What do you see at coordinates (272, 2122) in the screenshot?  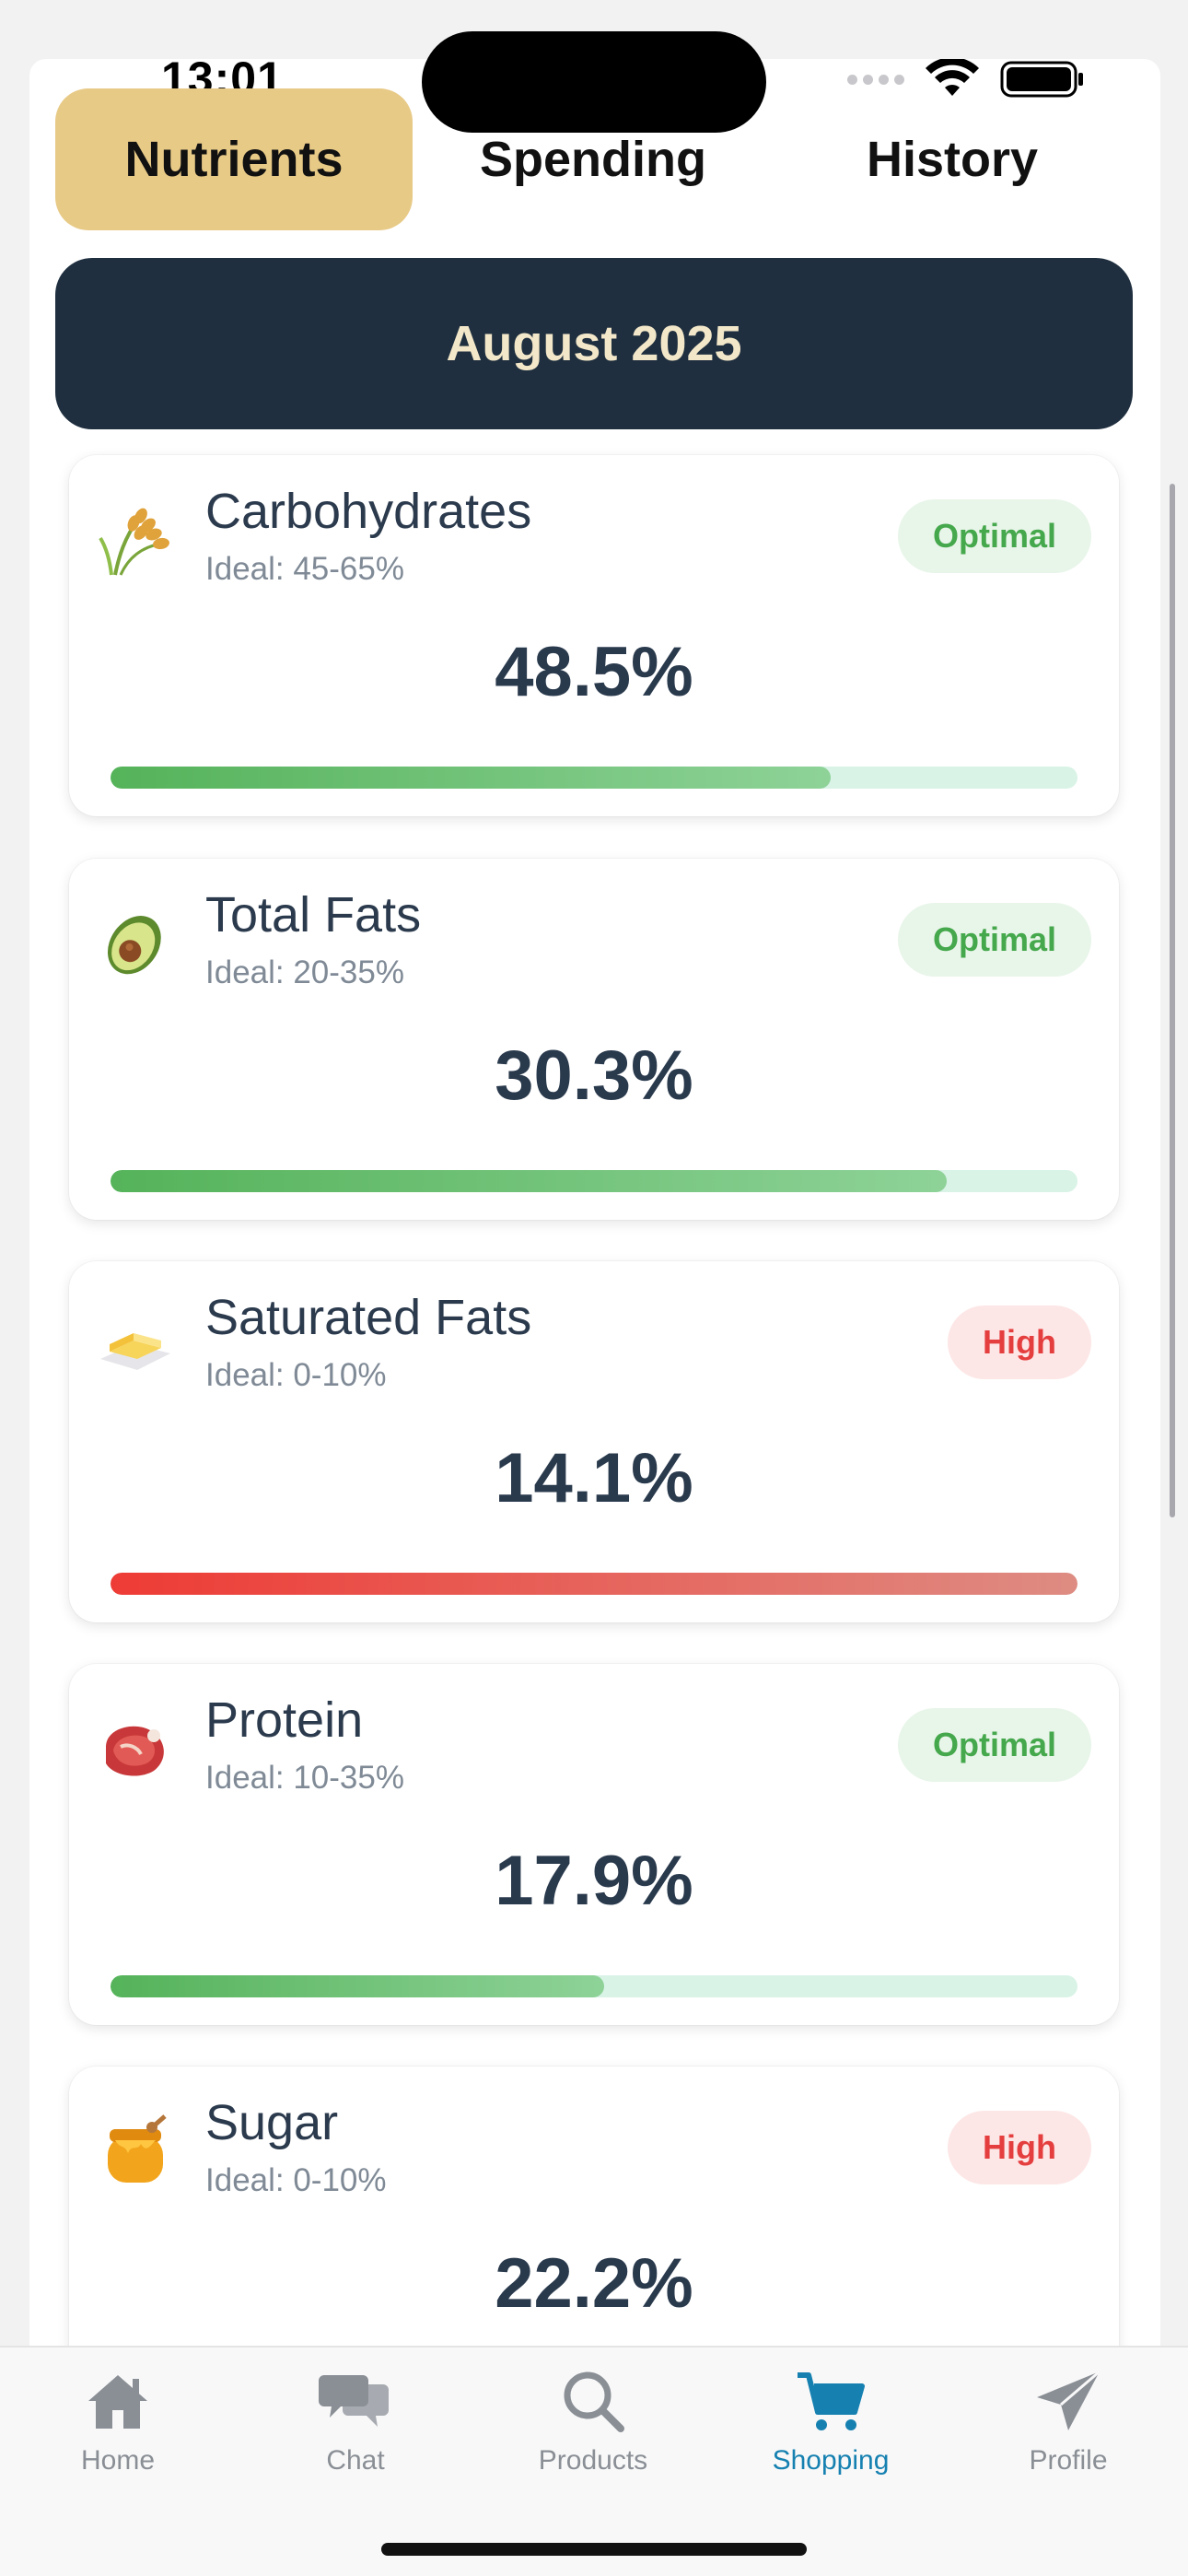 I see `nutrient-name: Sugar` at bounding box center [272, 2122].